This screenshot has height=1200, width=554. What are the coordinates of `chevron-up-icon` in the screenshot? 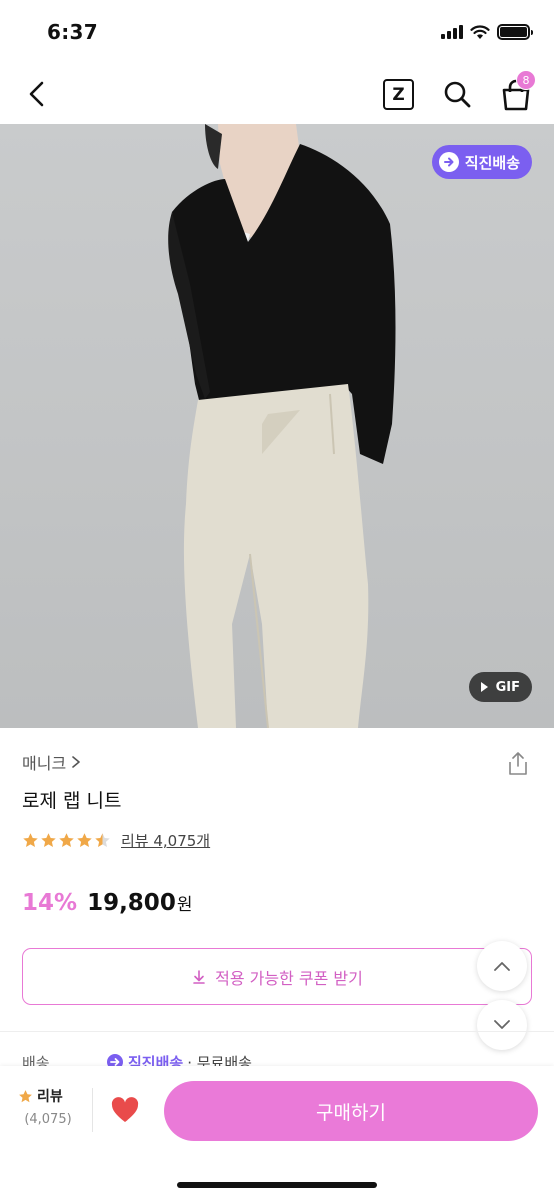 It's located at (502, 966).